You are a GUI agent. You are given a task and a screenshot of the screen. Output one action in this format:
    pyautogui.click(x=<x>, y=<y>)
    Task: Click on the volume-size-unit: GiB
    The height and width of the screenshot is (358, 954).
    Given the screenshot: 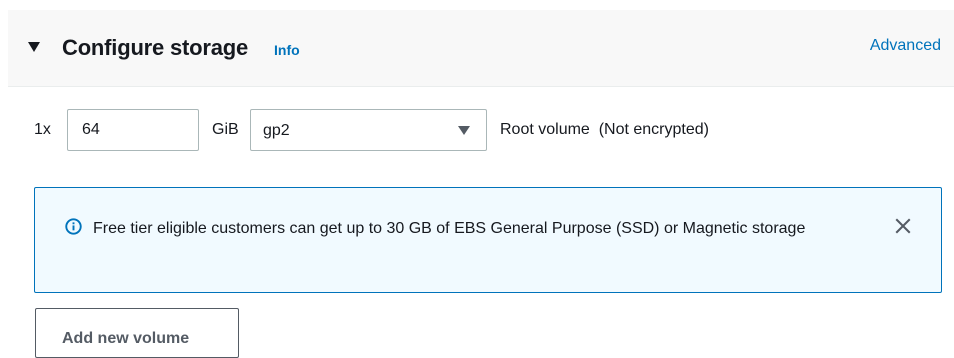 What is the action you would take?
    pyautogui.click(x=225, y=129)
    